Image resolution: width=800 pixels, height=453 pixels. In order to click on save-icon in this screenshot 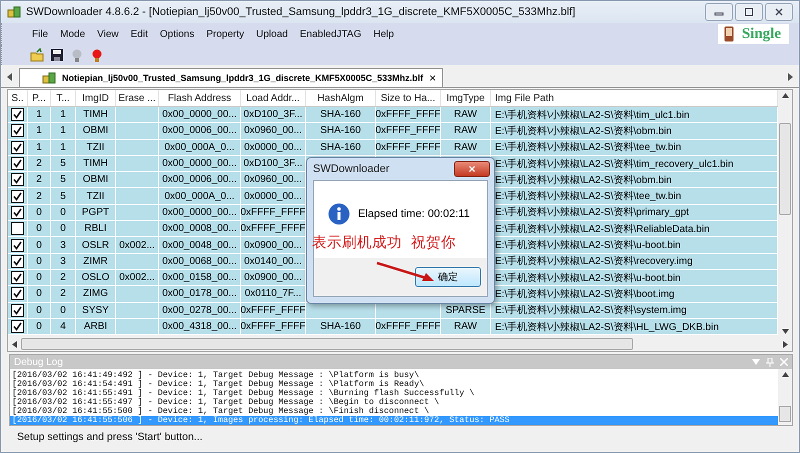, I will do `click(57, 55)`.